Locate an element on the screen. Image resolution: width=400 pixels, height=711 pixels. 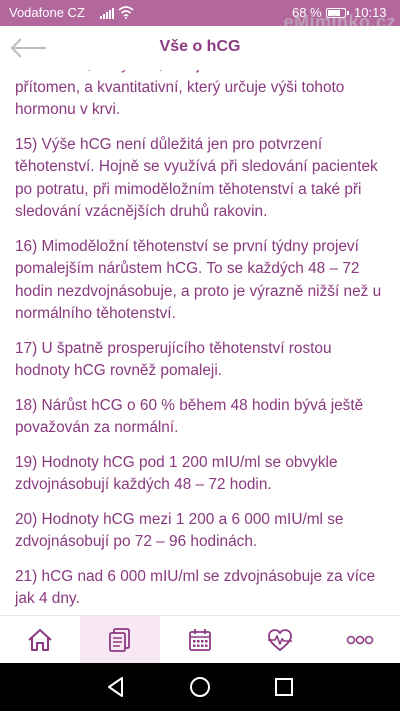
bottom-navigation is located at coordinates (200, 639).